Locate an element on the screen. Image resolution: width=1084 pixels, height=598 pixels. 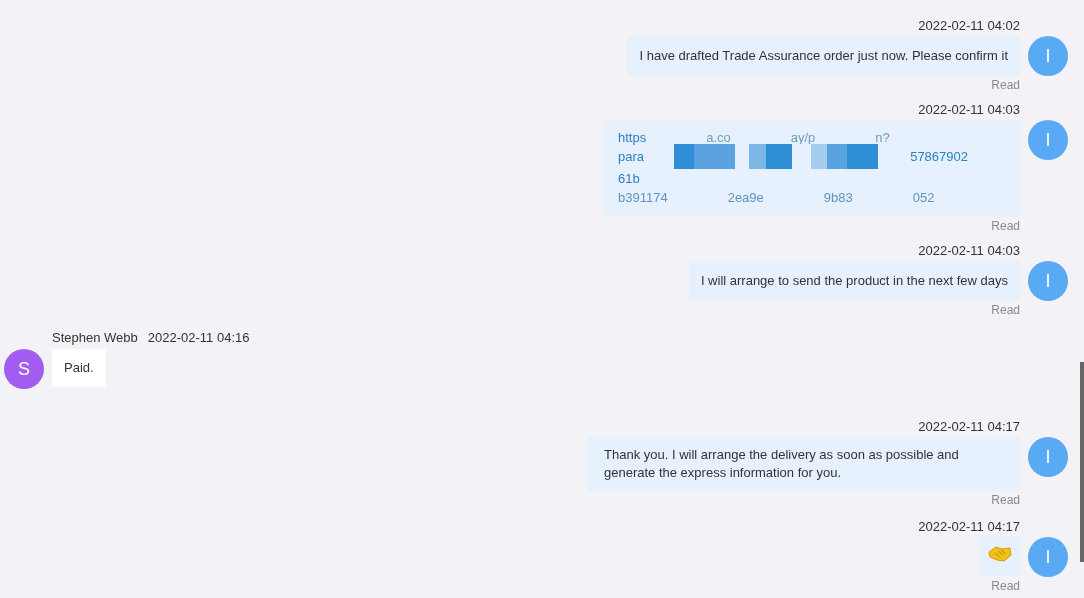
user-avatar: S is located at coordinates (24, 369).